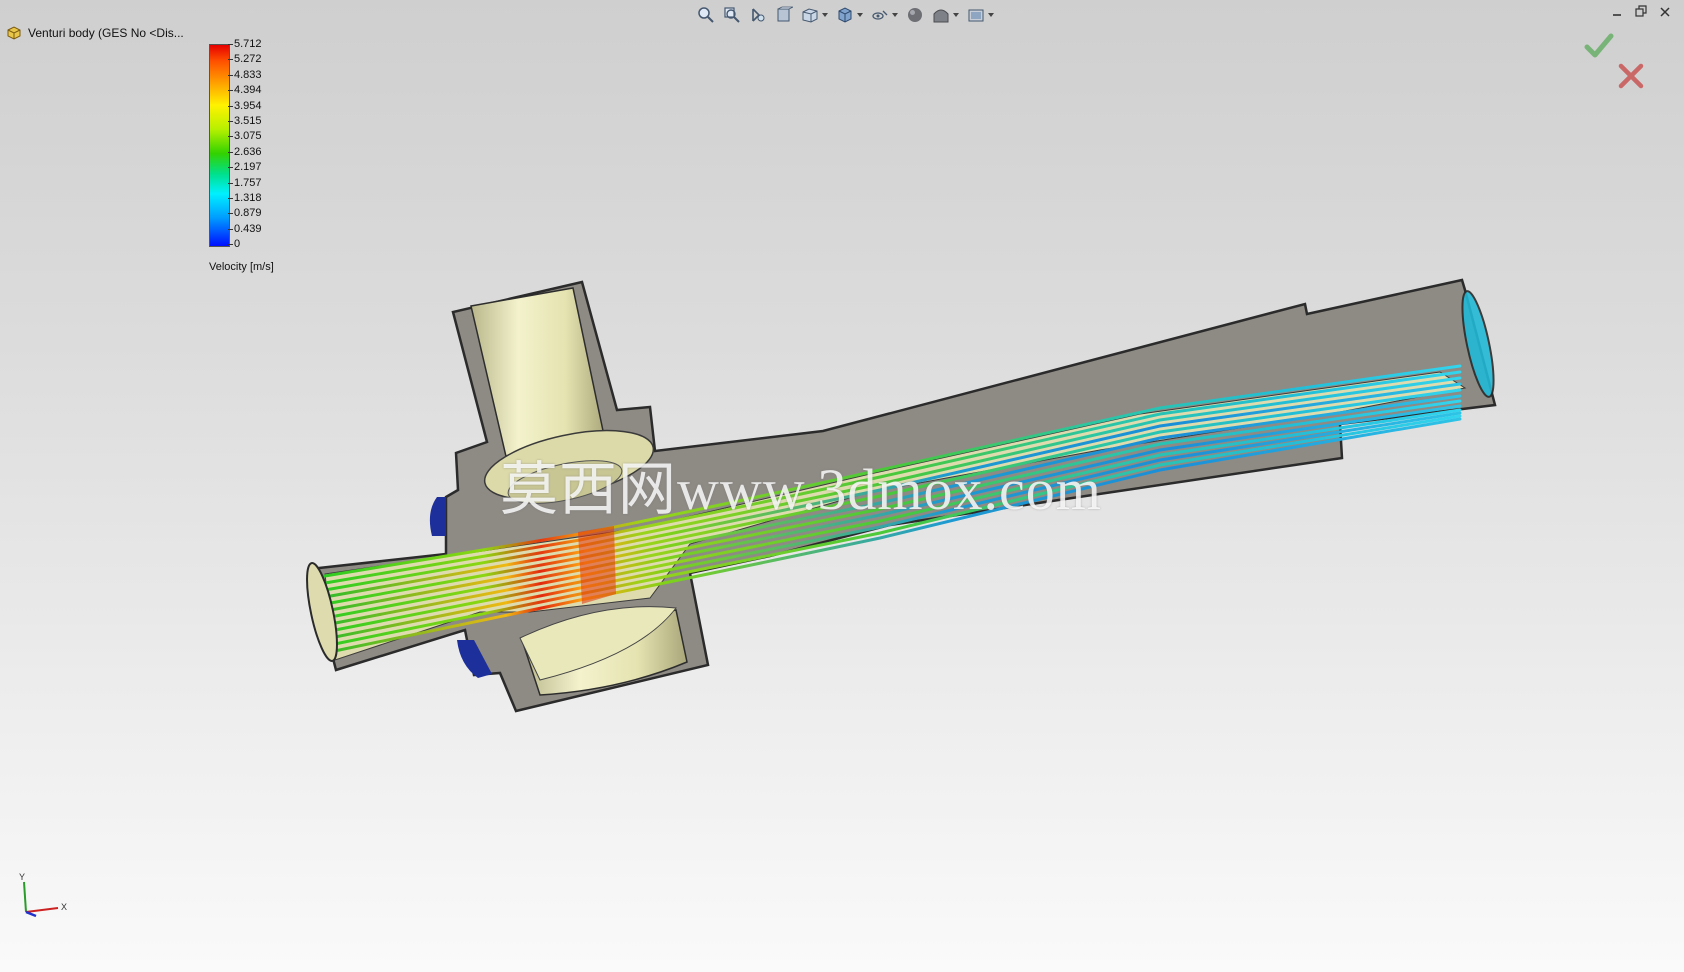 This screenshot has height=972, width=1684. I want to click on z-axis-arrow, so click(31, 914).